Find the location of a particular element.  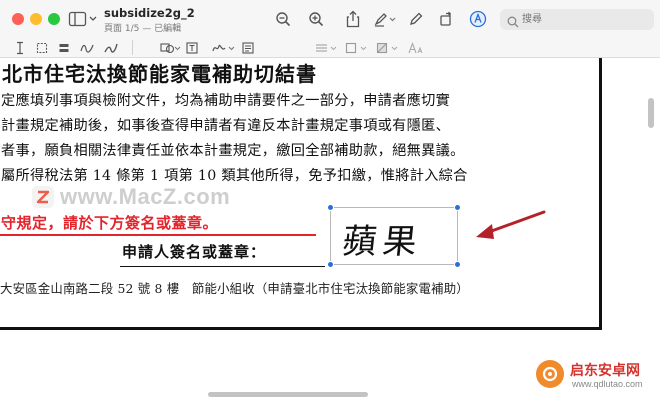

title-bar: subsidize2g_2 頁面 1/5 — 已編輯 is located at coordinates (330, 18).